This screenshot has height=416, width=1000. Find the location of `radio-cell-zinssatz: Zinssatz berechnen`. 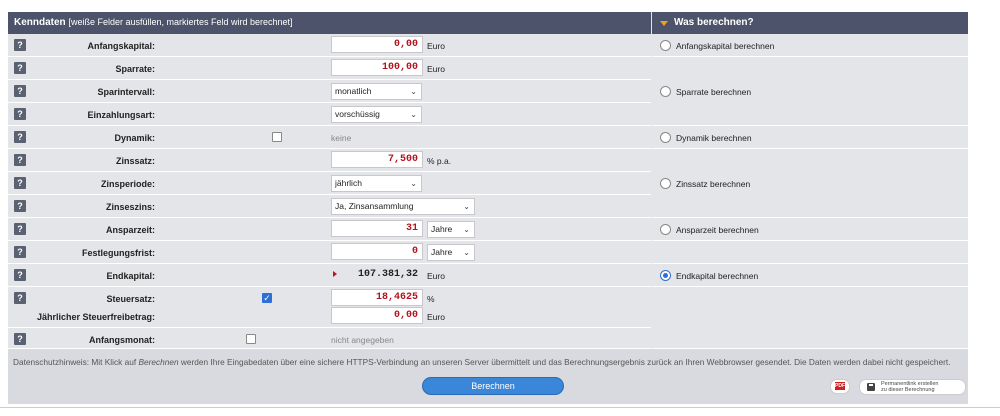

radio-cell-zinssatz: Zinssatz berechnen is located at coordinates (810, 183).